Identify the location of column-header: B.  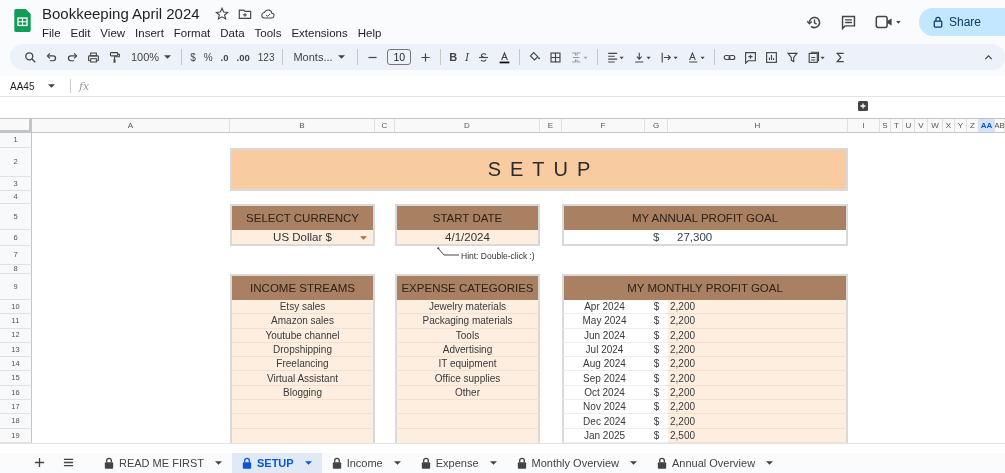
(302, 126).